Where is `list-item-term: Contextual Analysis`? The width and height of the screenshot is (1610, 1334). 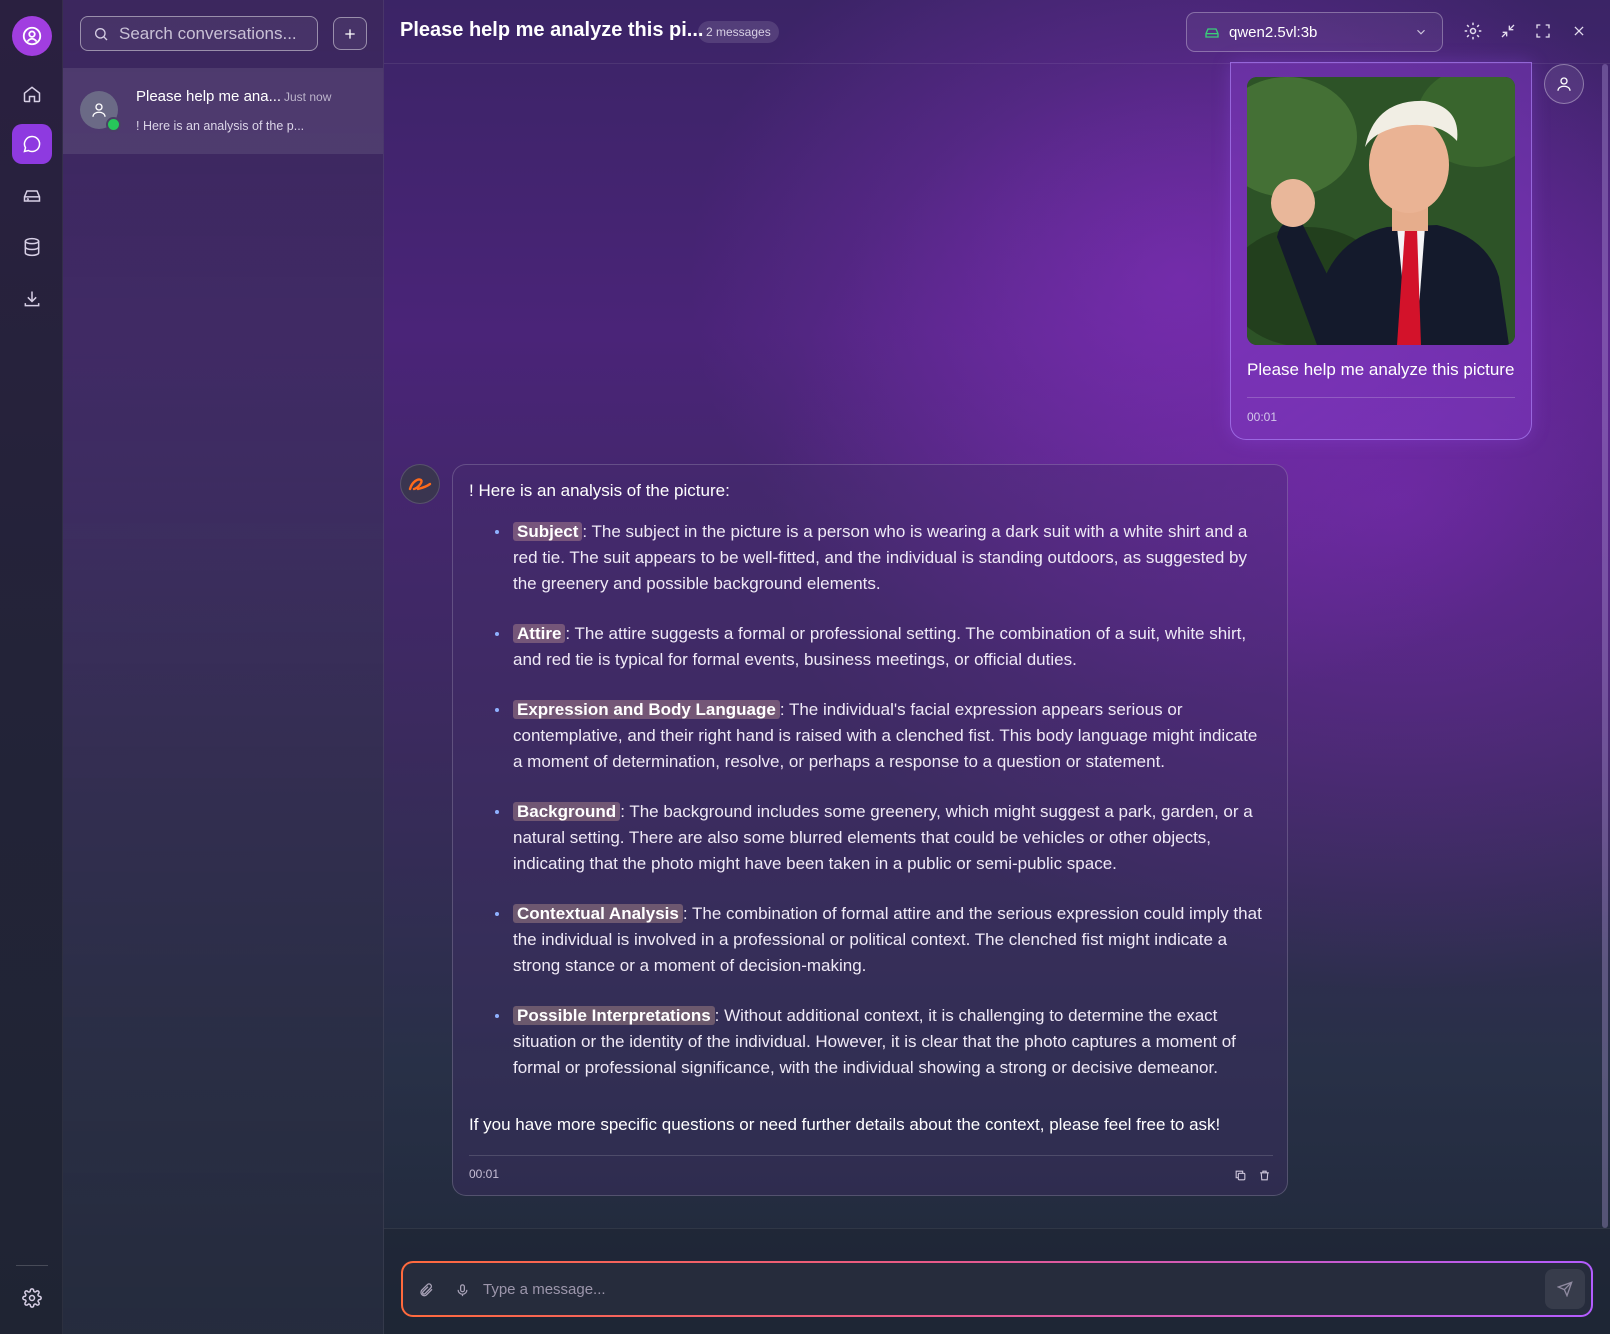
list-item-term: Contextual Analysis is located at coordinates (598, 913).